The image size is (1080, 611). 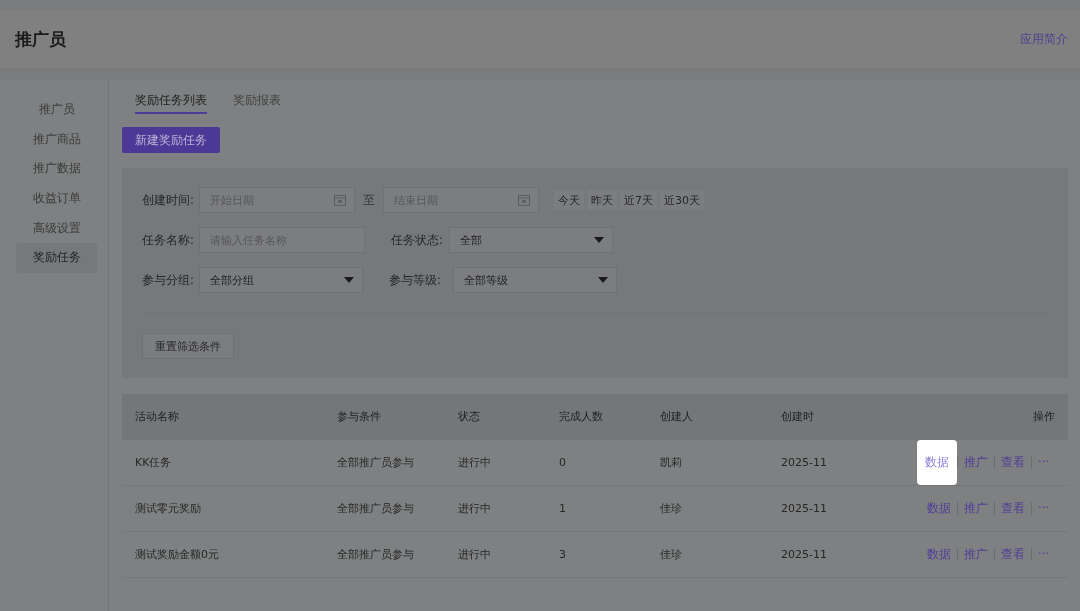 I want to click on tab: 奖励报表, so click(x=257, y=103).